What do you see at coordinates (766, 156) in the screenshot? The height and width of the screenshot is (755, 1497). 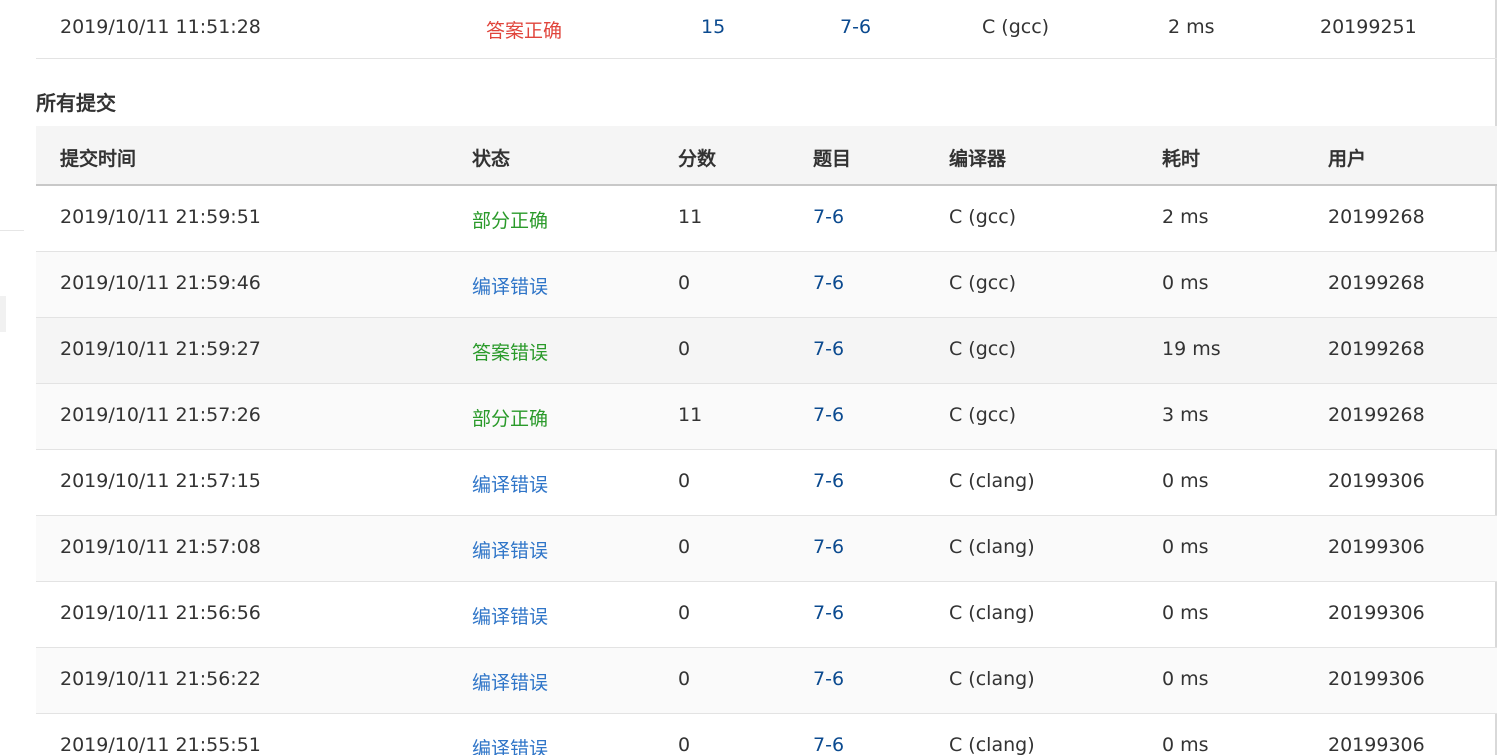 I see `table-header: 提交时间 状态 分数 题目 编译器 耗时 用户` at bounding box center [766, 156].